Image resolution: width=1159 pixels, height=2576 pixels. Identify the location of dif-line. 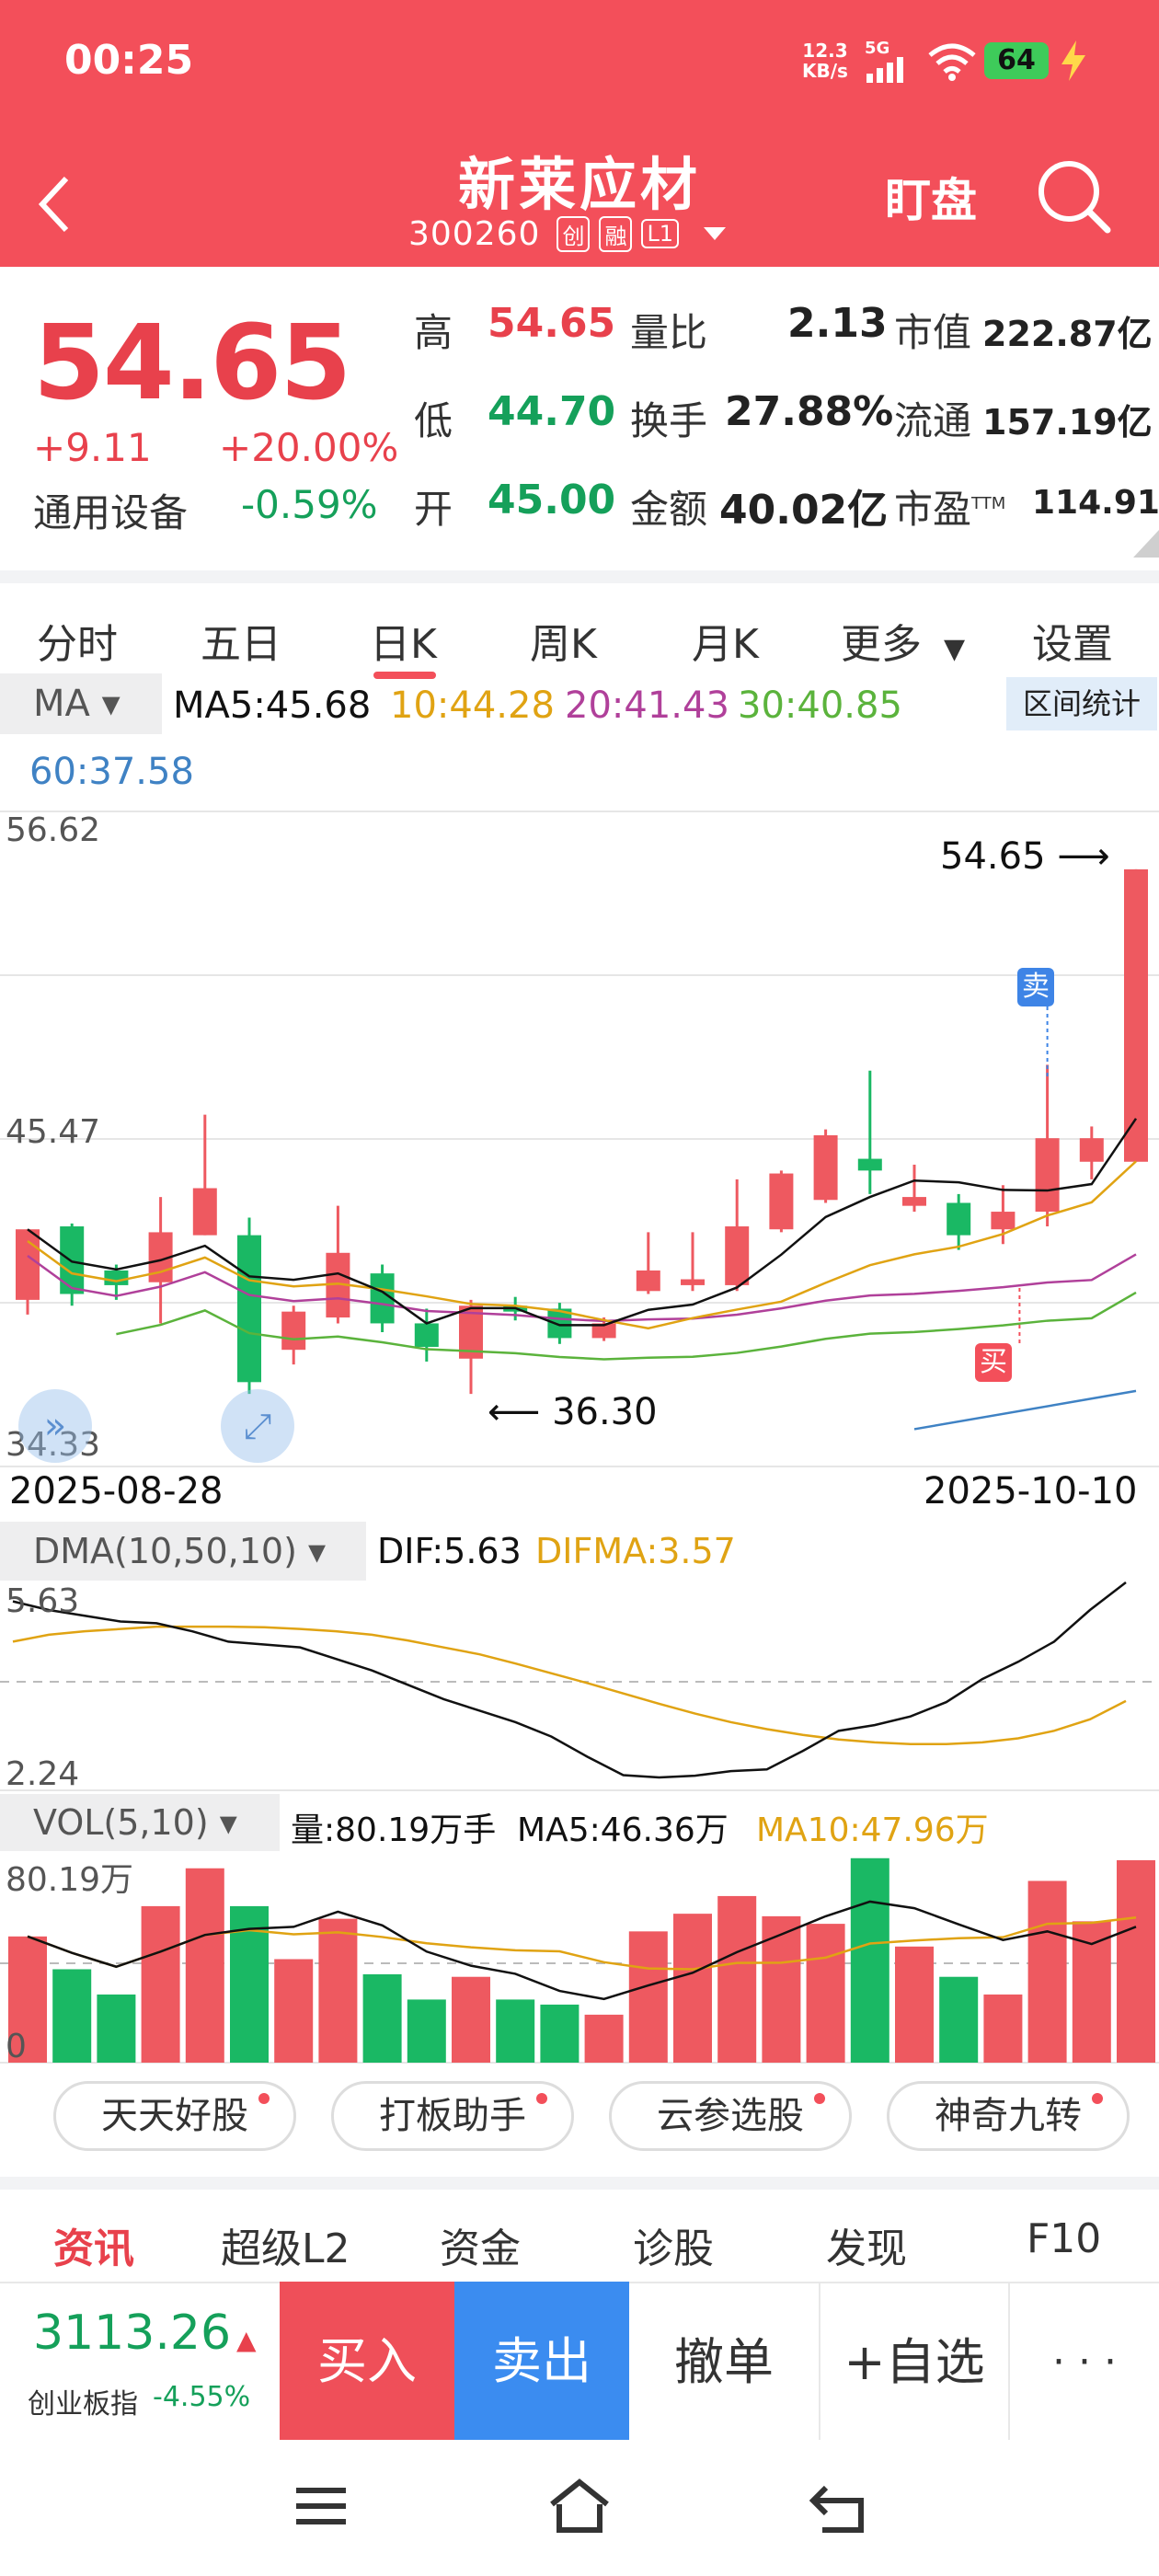
(569, 1680).